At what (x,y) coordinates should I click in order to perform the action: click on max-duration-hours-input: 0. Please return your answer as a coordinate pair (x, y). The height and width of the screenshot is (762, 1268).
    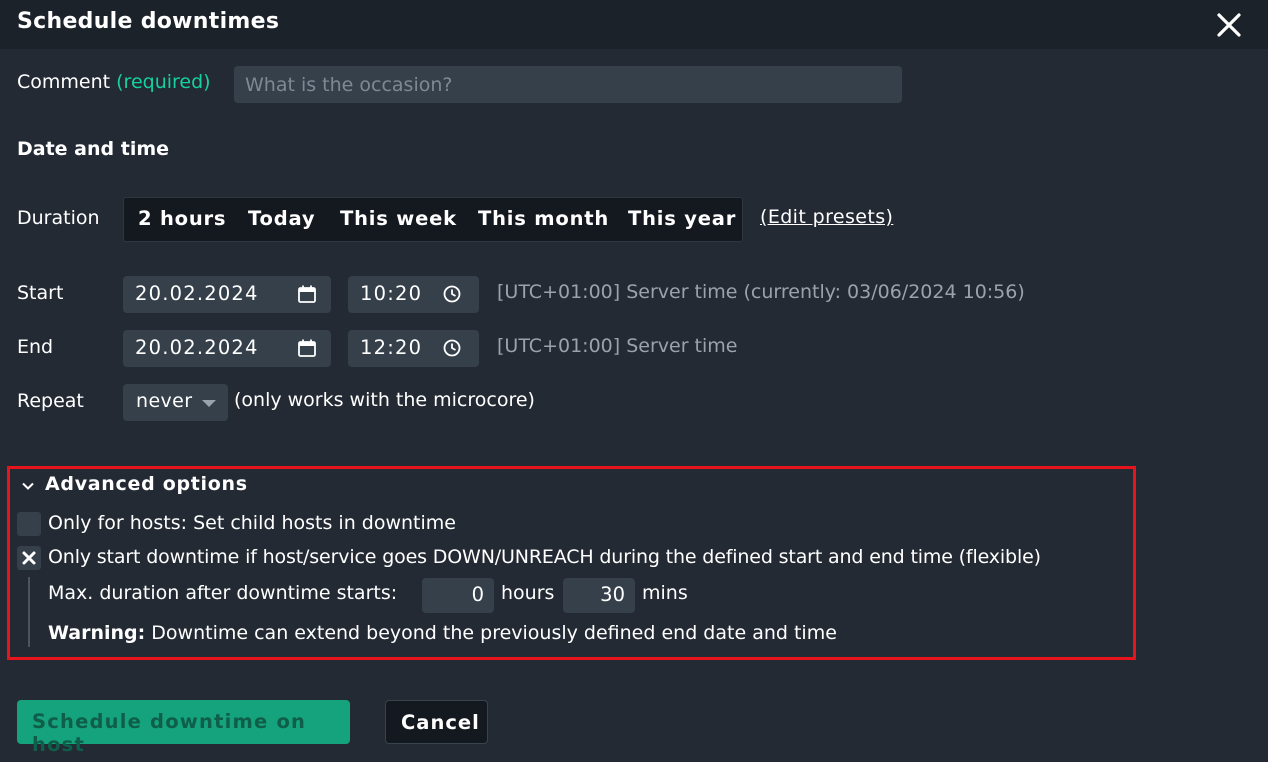
    Looking at the image, I should click on (458, 595).